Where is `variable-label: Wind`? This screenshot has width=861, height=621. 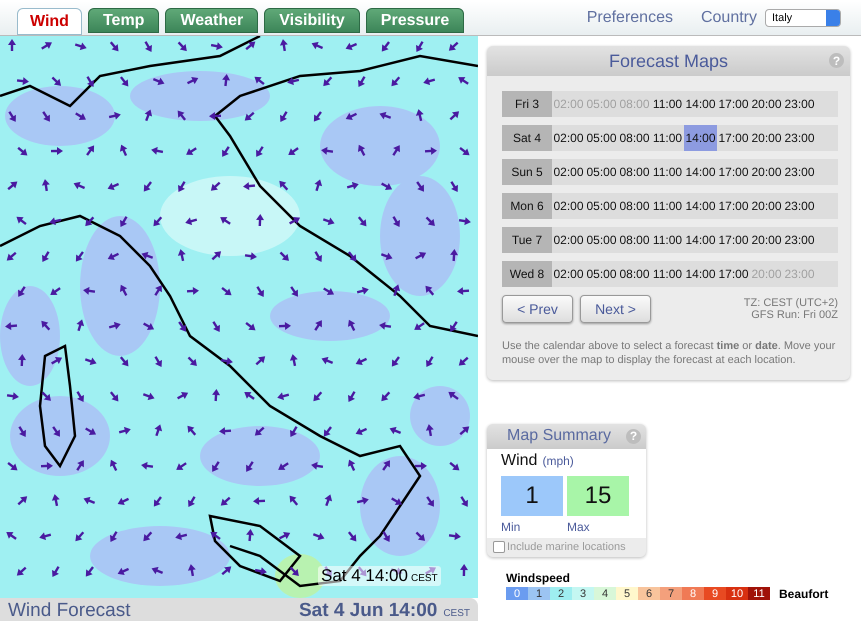 variable-label: Wind is located at coordinates (519, 461).